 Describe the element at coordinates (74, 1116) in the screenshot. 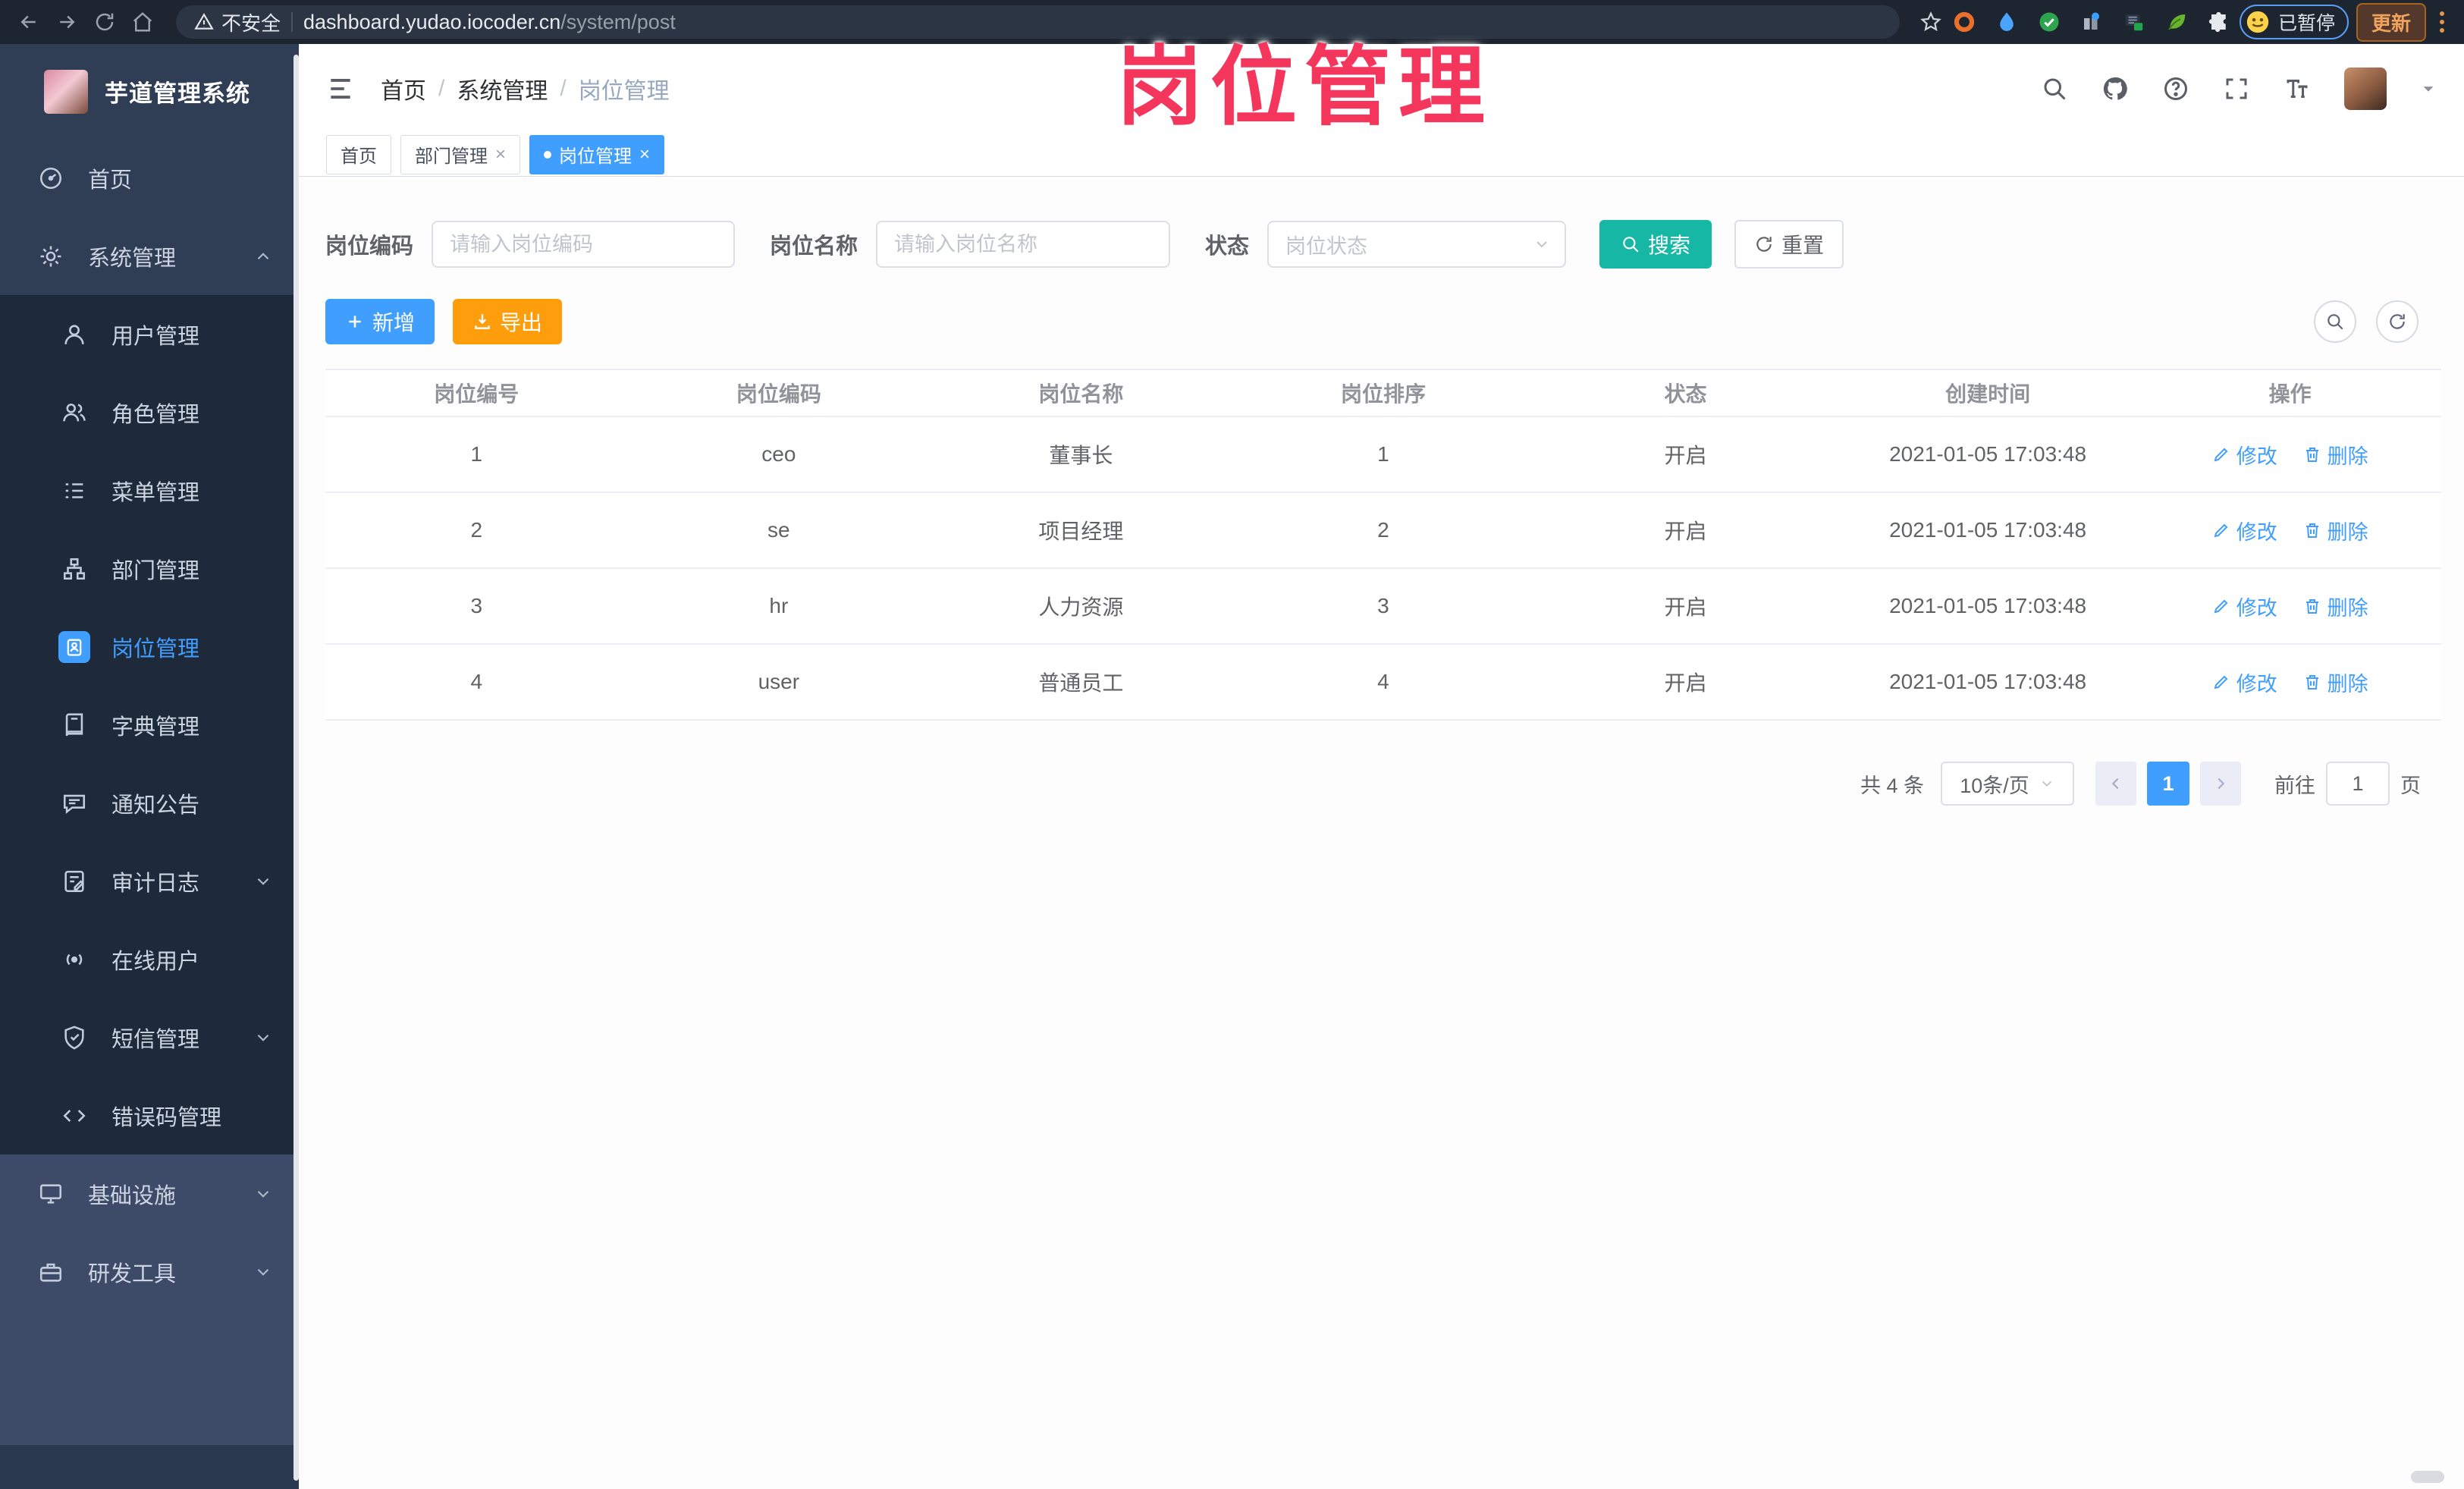

I see `code-icon` at that location.